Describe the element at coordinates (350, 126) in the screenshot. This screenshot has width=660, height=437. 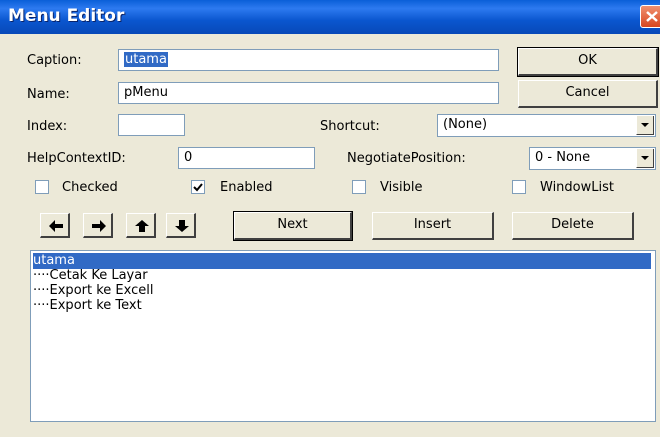
I see `shortcut-label: Shortcut:` at that location.